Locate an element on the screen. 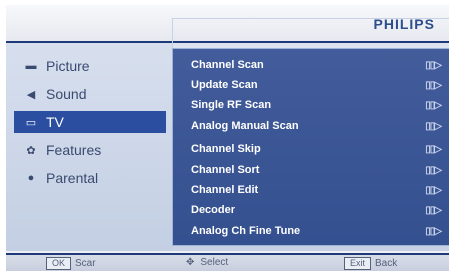  lock-icon: ● is located at coordinates (31, 178).